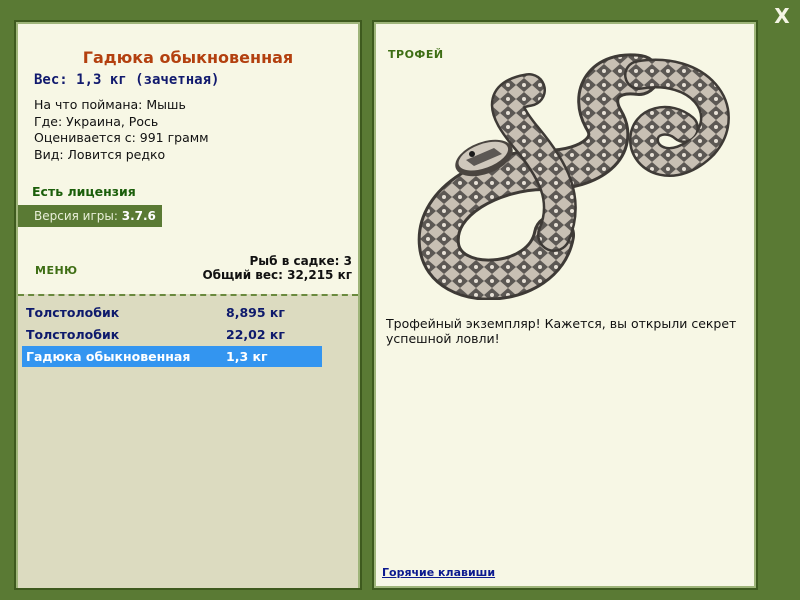  Describe the element at coordinates (84, 191) in the screenshot. I see `license-status: Есть лицензия` at that location.